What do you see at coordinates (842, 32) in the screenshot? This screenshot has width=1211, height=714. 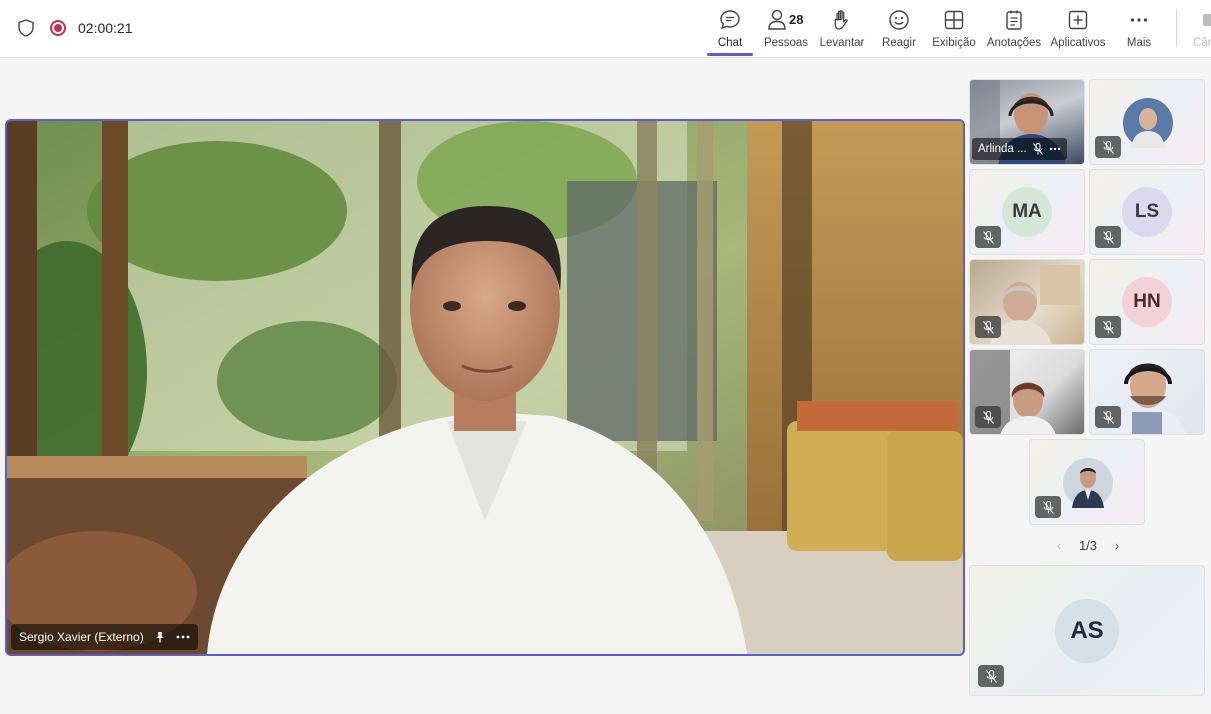 I see `raise-hand-button: Levantar` at bounding box center [842, 32].